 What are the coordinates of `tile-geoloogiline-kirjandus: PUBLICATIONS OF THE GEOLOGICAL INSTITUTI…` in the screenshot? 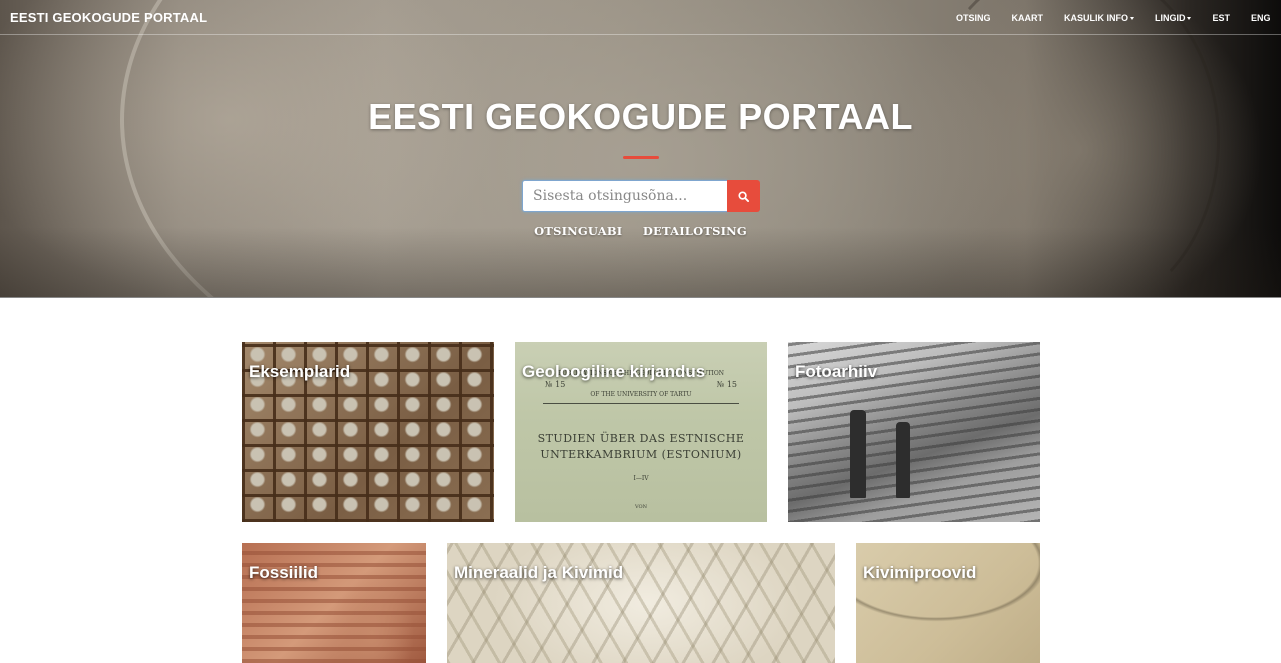 It's located at (641, 432).